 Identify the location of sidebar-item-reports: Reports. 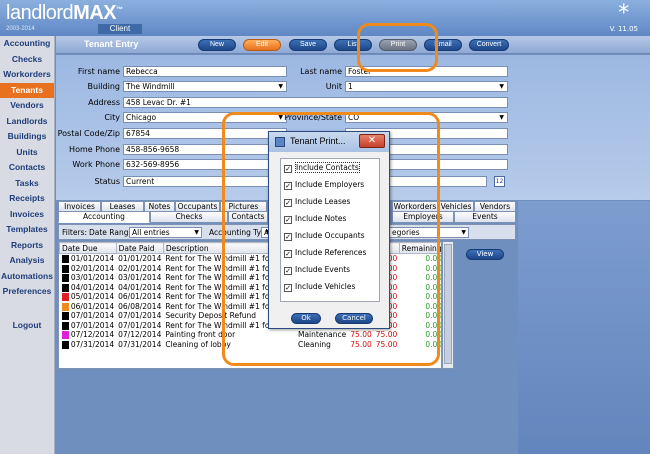
(27, 246).